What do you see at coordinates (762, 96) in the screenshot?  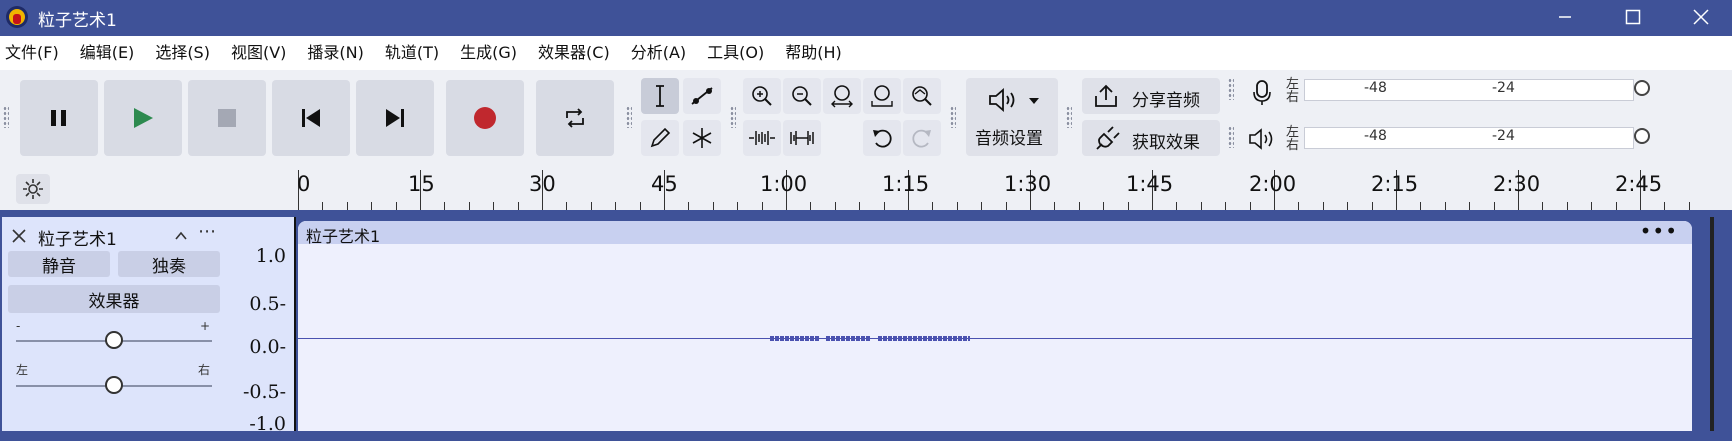 I see `zoom-in-button` at bounding box center [762, 96].